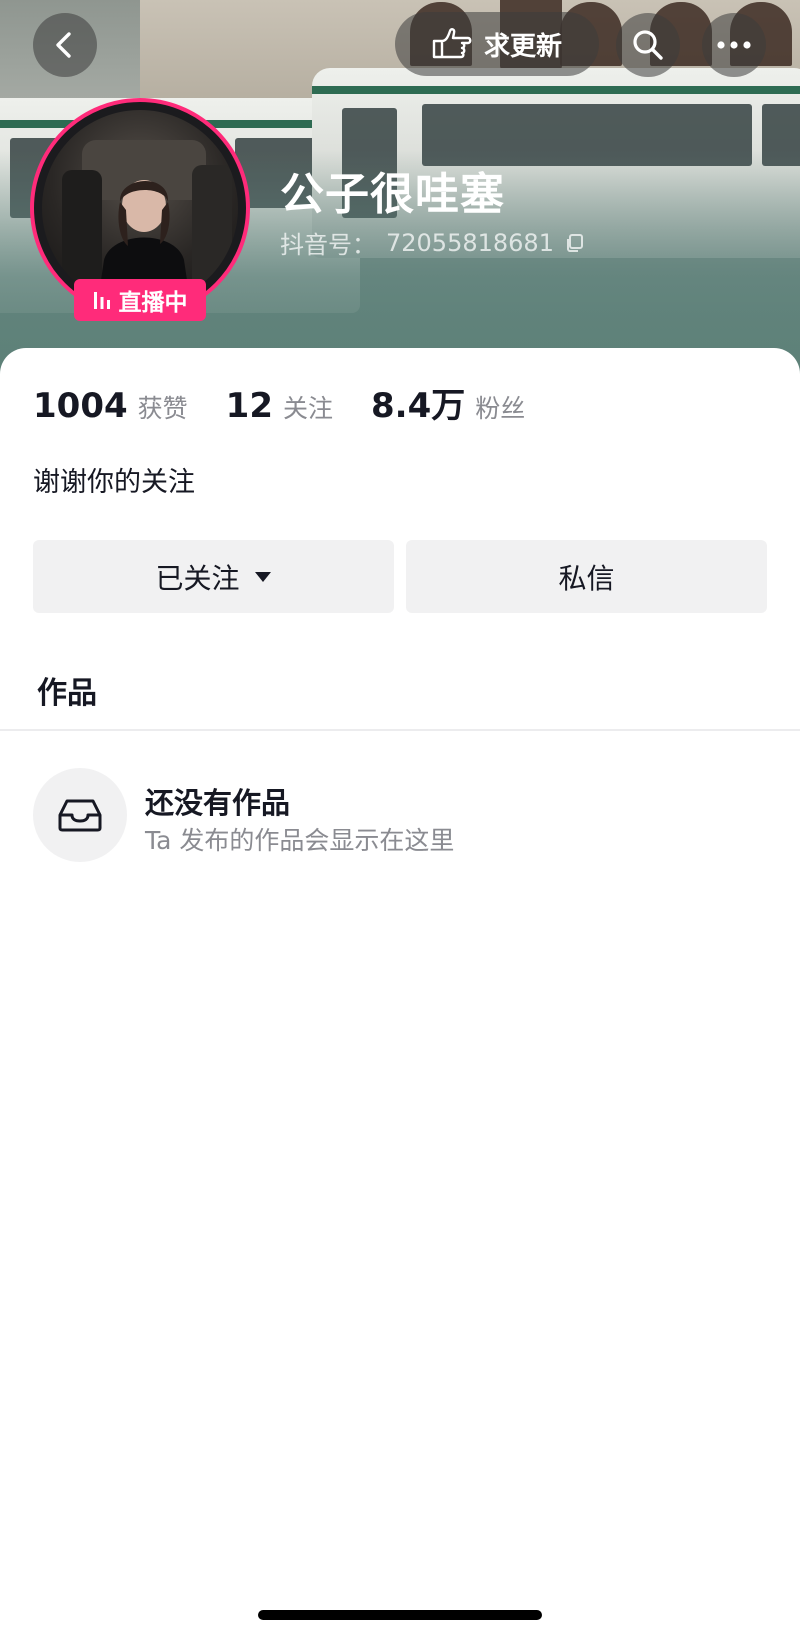 The height and width of the screenshot is (1635, 800). Describe the element at coordinates (574, 243) in the screenshot. I see `copy-icon` at that location.